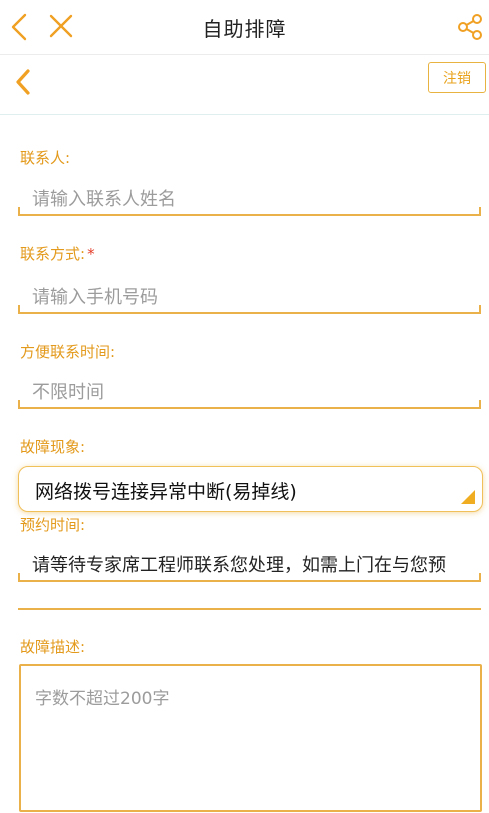  I want to click on contact-name-input: 请输入联系人姓名, so click(249, 197).